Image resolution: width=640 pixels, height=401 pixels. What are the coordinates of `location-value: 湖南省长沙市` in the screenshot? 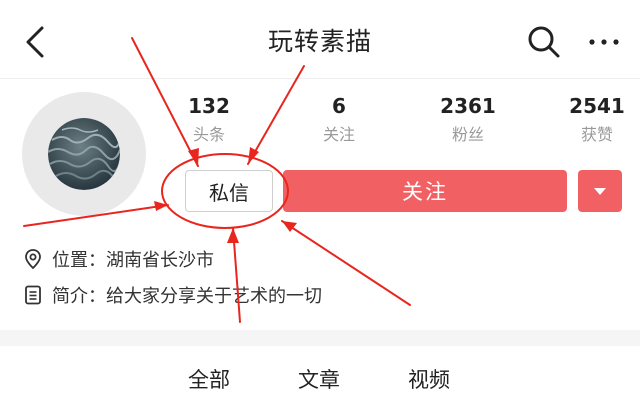 It's located at (160, 260).